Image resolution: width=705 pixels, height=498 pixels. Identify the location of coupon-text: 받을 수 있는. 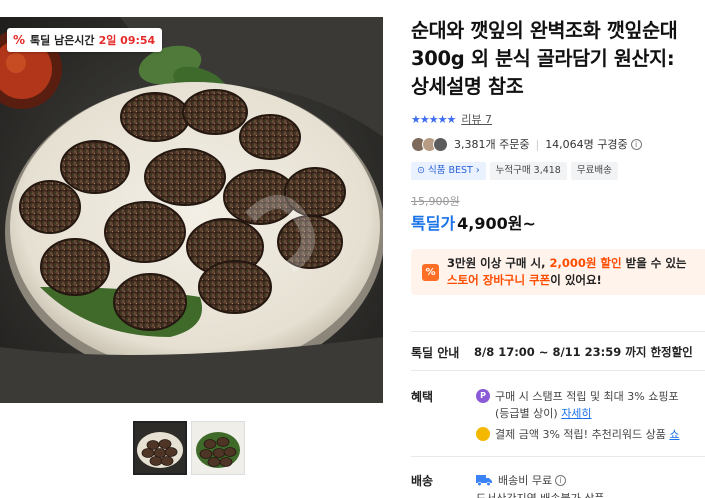
(656, 263).